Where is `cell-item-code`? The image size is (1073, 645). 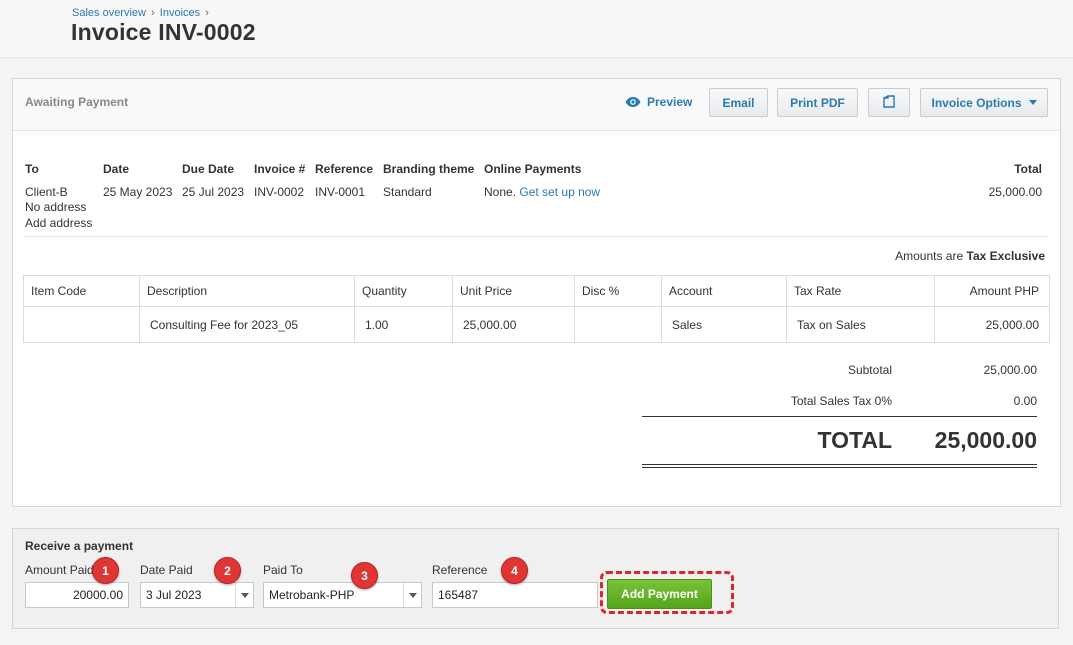
cell-item-code is located at coordinates (81, 324).